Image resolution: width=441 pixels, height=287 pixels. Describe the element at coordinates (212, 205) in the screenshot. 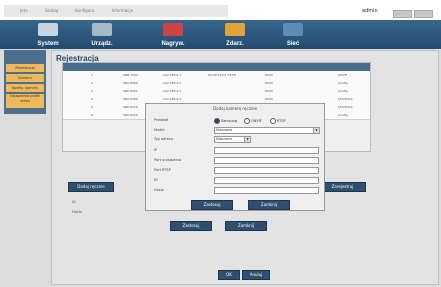

I see `dialog-apply-button: Zastosuj` at that location.